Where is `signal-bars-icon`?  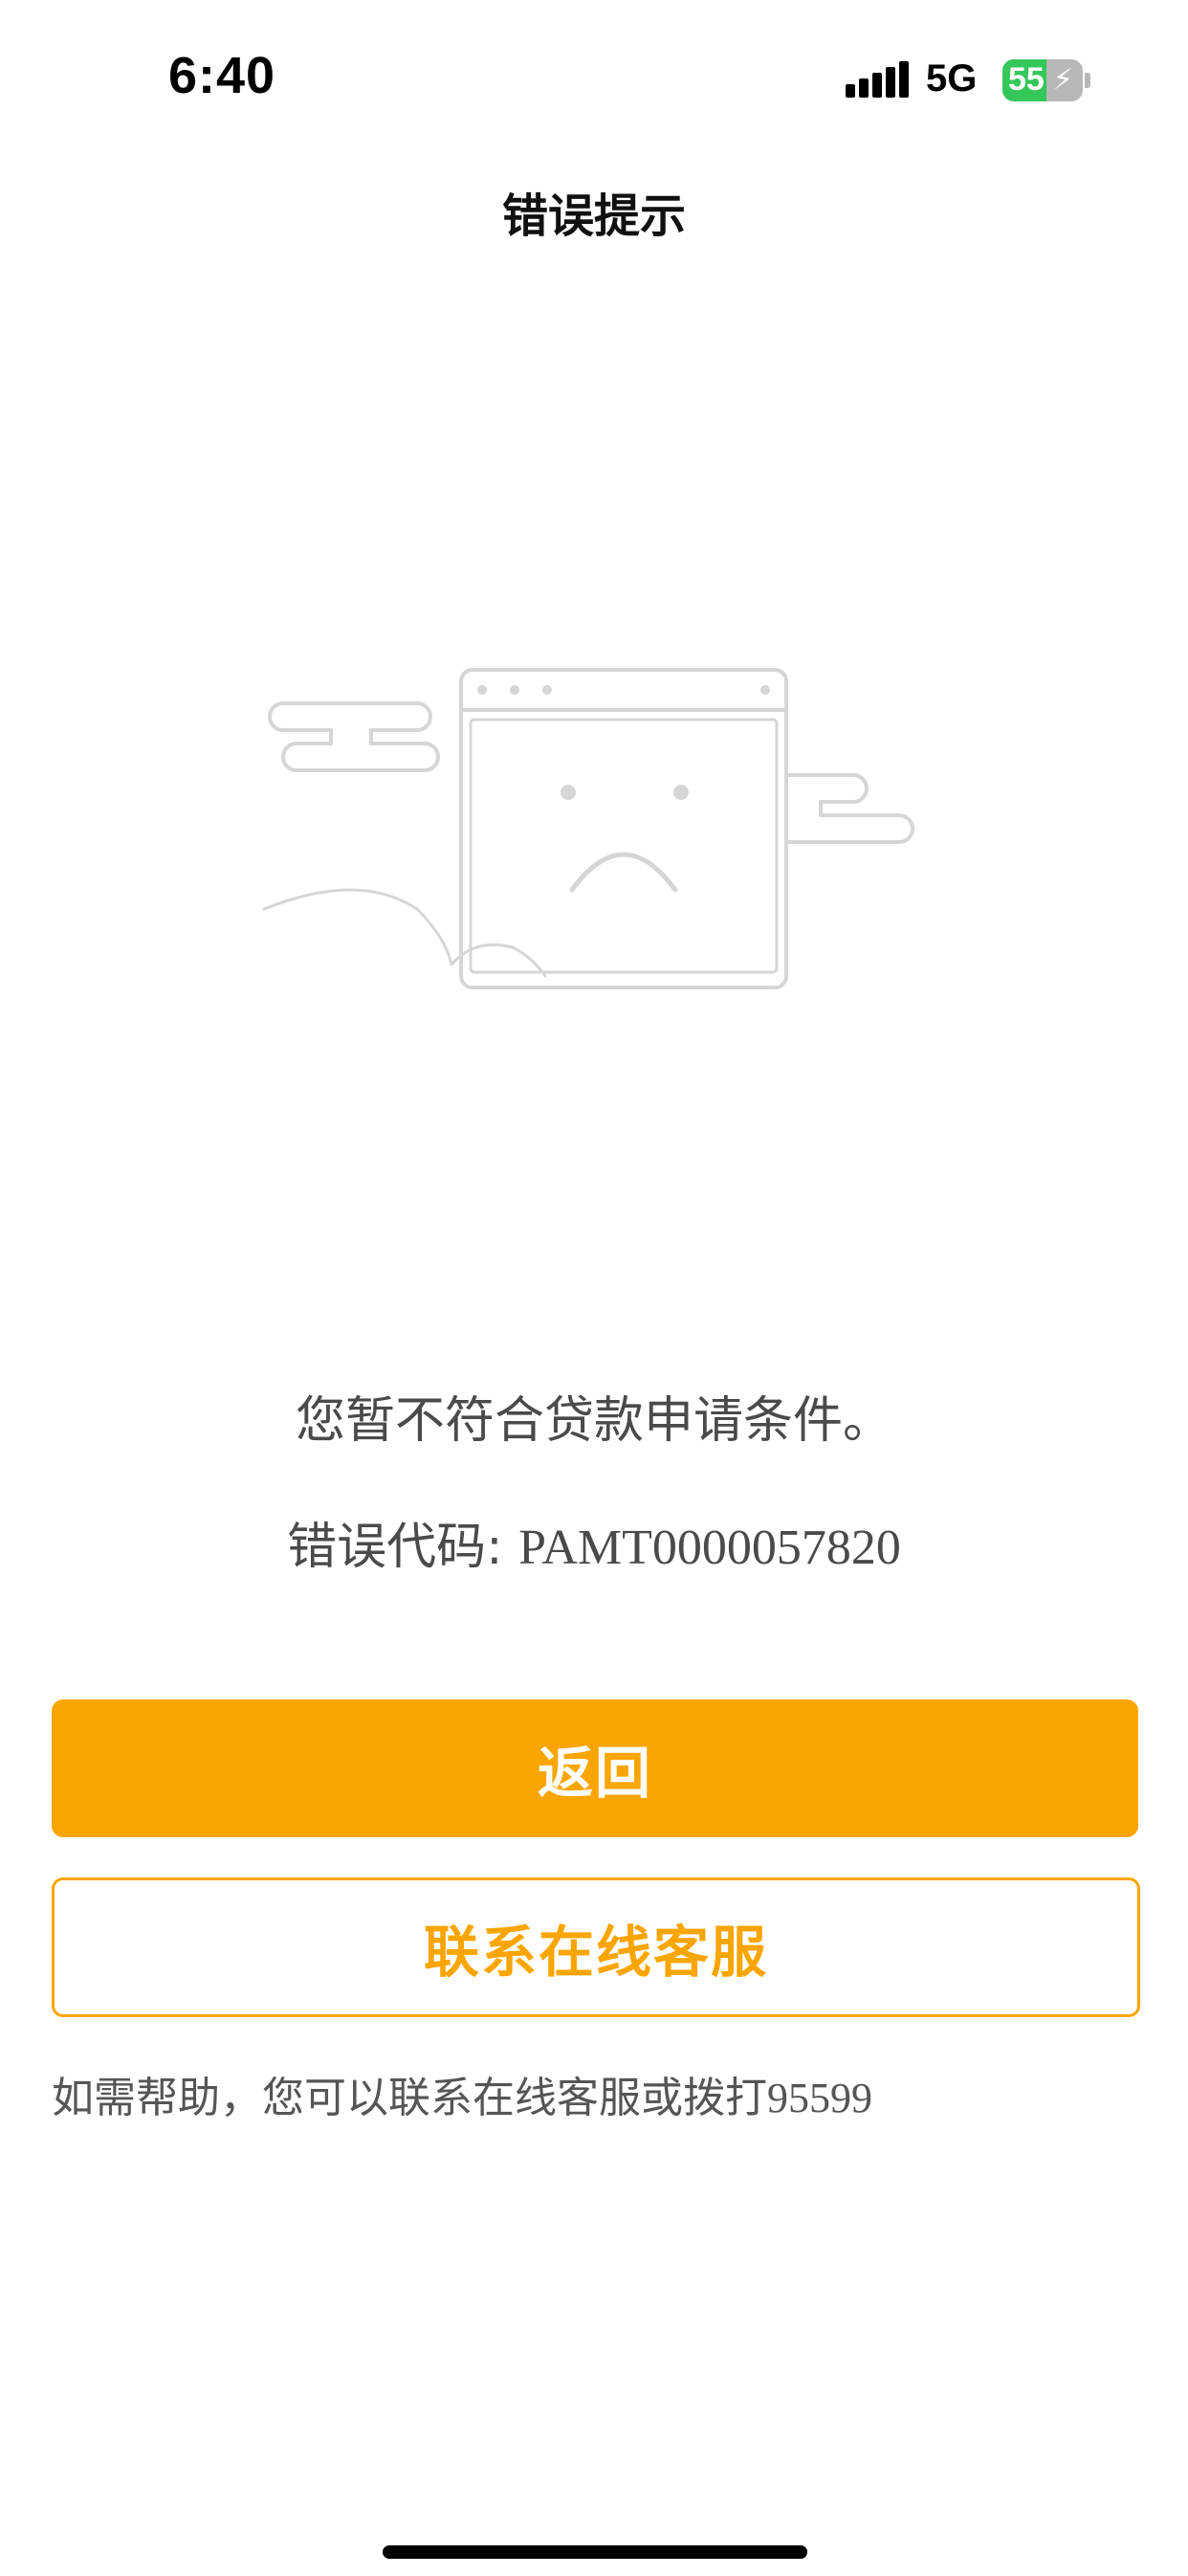 signal-bars-icon is located at coordinates (877, 79).